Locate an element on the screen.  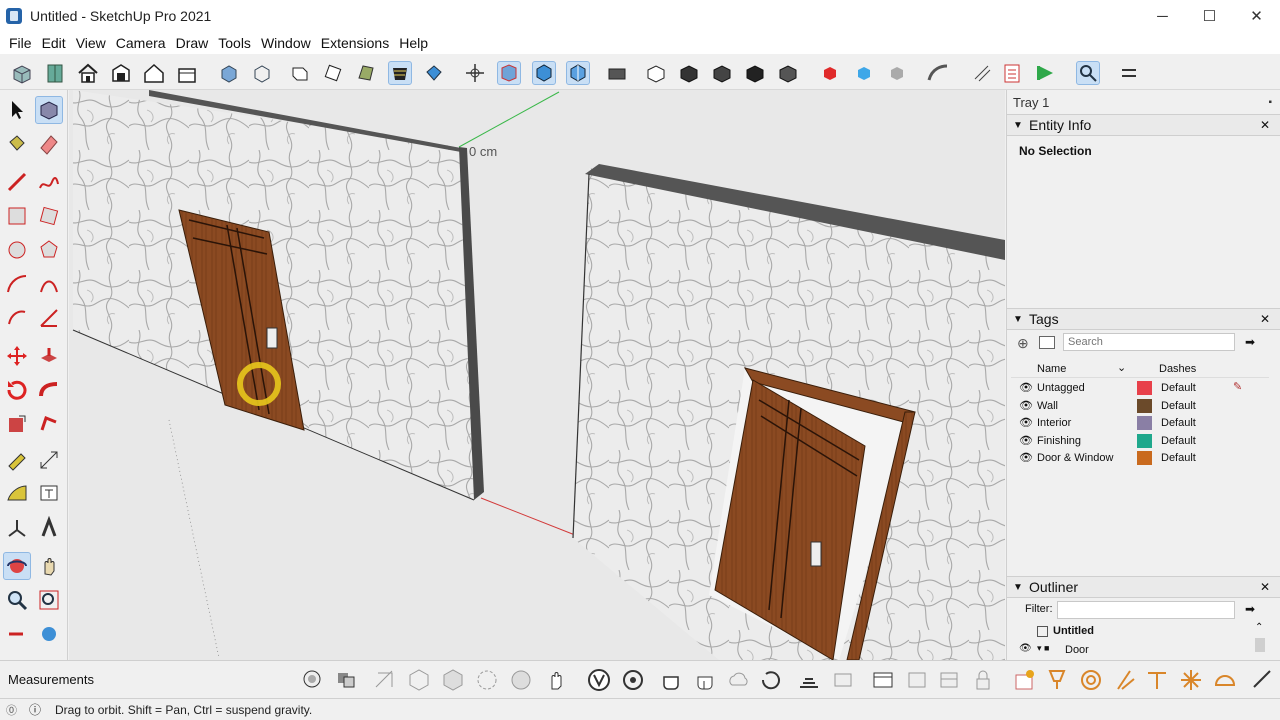
move-tool-icon is located at coordinates (17, 356).